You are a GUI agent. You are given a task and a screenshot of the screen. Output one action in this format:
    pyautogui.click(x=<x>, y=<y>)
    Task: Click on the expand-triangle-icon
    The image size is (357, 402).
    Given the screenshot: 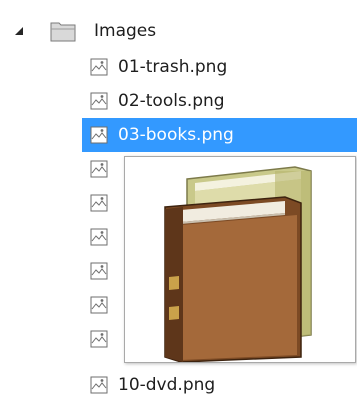 What is the action you would take?
    pyautogui.click(x=19, y=31)
    